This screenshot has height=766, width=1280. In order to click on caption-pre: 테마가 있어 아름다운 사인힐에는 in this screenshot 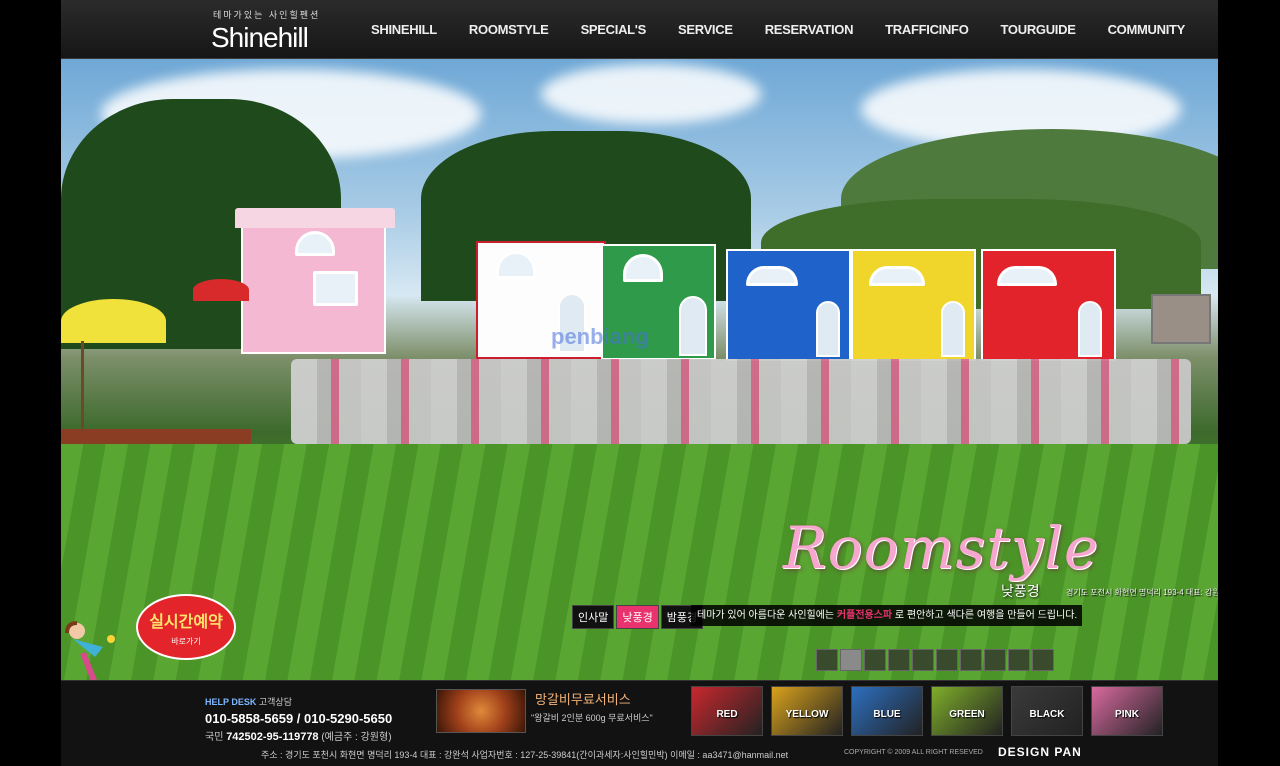, I will do `click(766, 615)`.